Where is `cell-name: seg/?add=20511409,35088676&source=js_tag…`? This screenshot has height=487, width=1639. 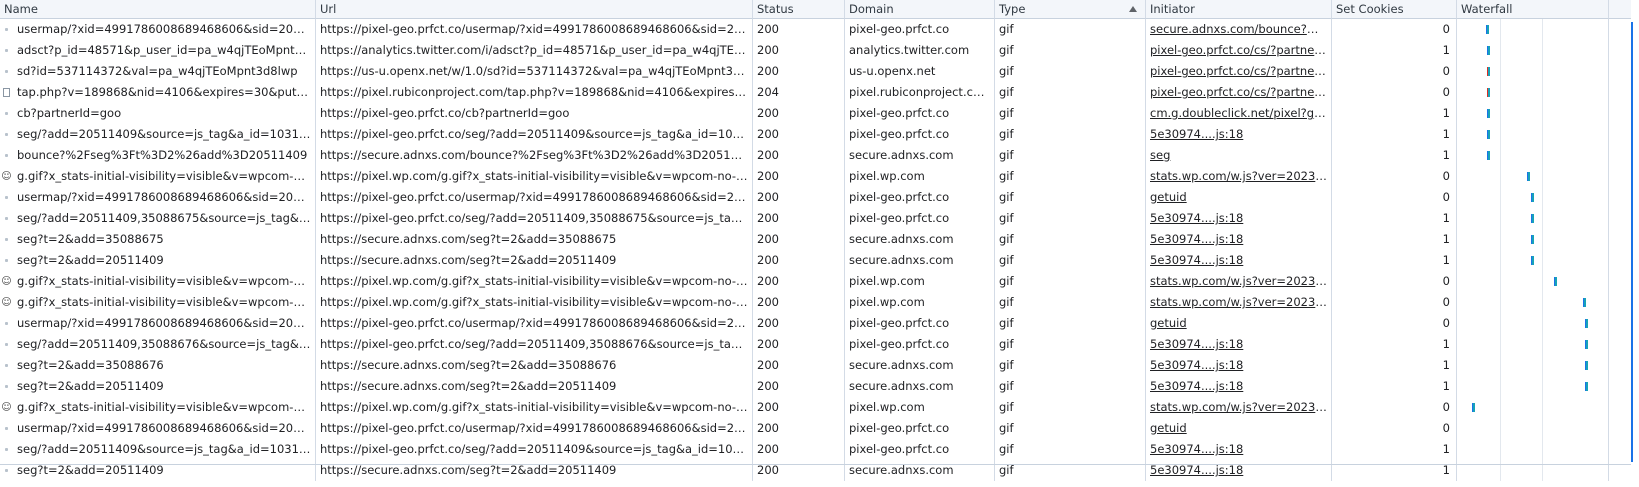 cell-name: seg/?add=20511409,35088676&source=js_tag… is located at coordinates (158, 344).